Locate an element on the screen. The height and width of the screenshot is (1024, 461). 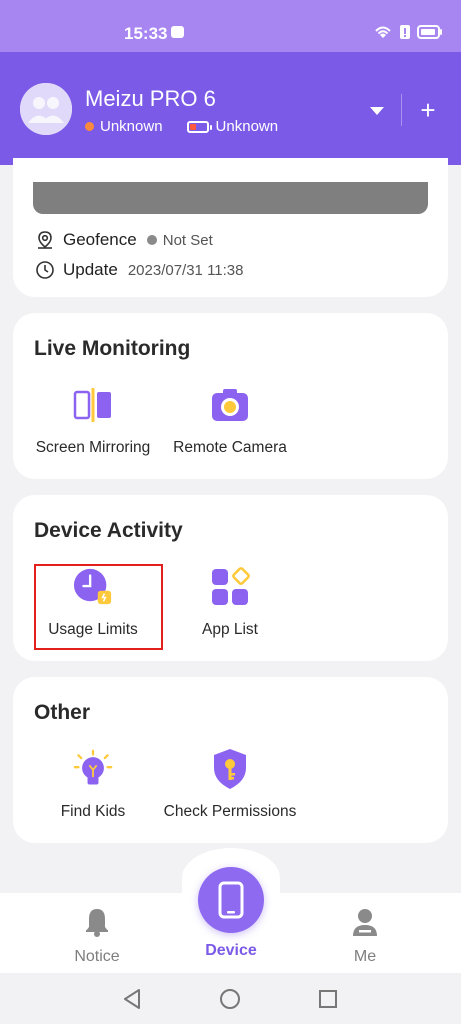
avatar is located at coordinates (46, 109).